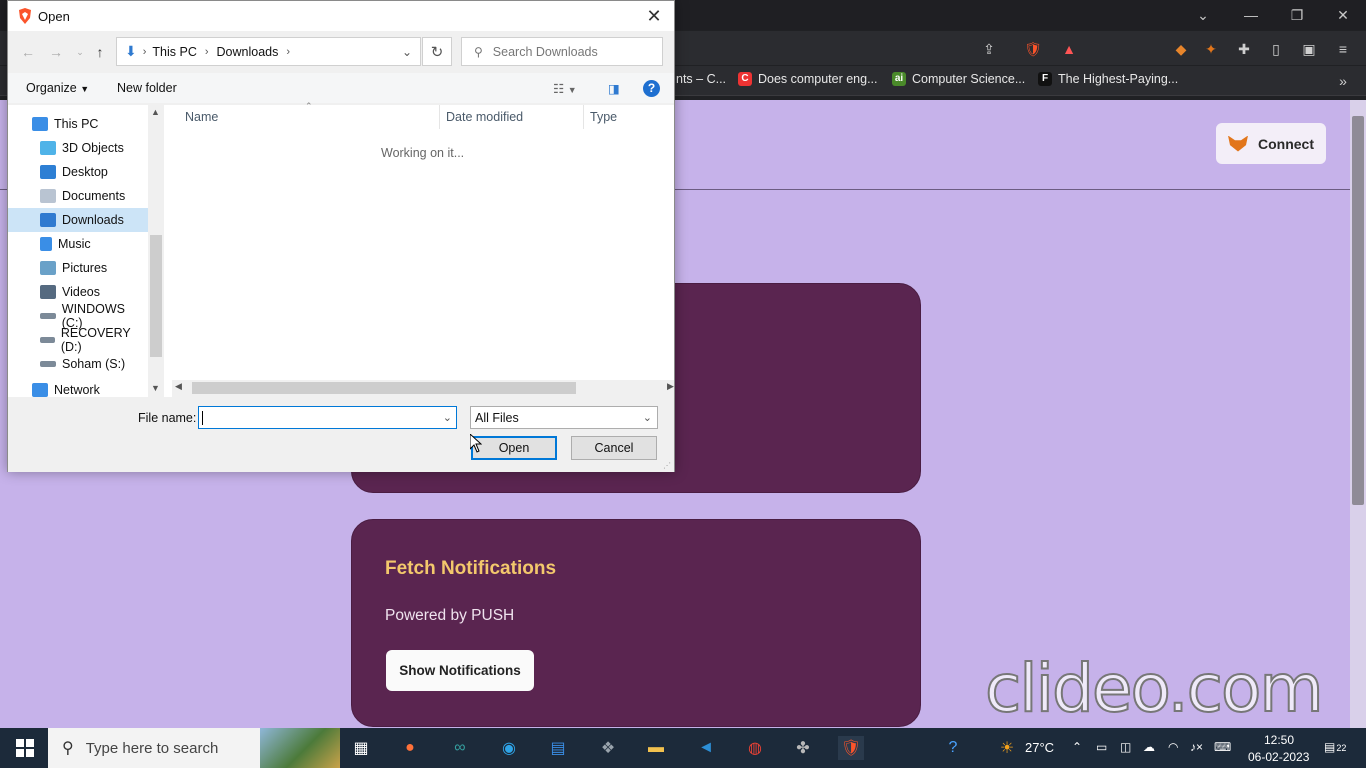 The width and height of the screenshot is (1366, 768). Describe the element at coordinates (755, 748) in the screenshot. I see `chrome-icon: ◍` at that location.